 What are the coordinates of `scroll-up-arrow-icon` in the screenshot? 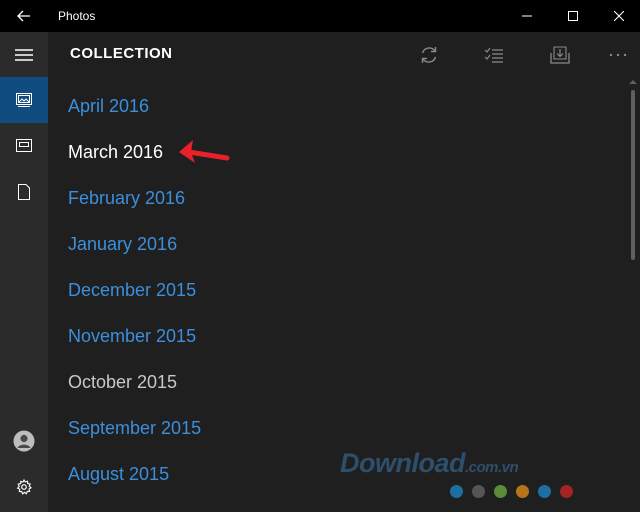 It's located at (633, 82).